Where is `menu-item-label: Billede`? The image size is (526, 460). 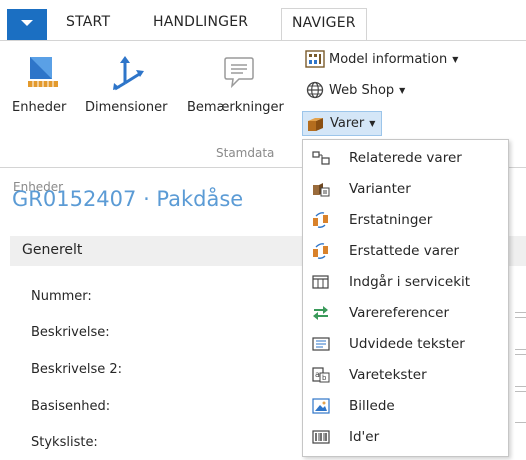 menu-item-label: Billede is located at coordinates (372, 406).